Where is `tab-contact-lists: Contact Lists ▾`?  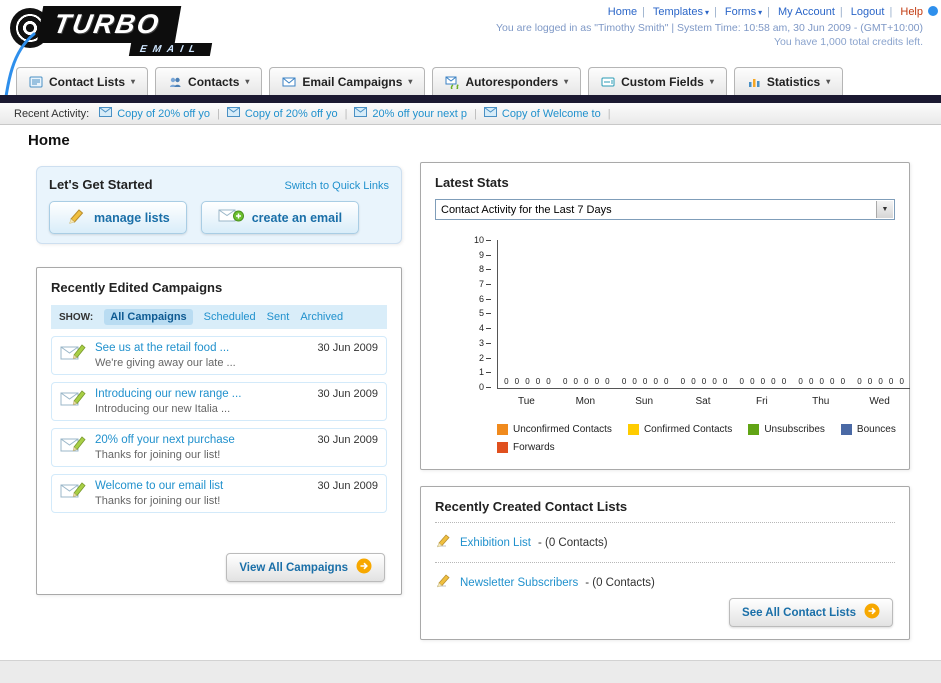 tab-contact-lists: Contact Lists ▾ is located at coordinates (82, 81).